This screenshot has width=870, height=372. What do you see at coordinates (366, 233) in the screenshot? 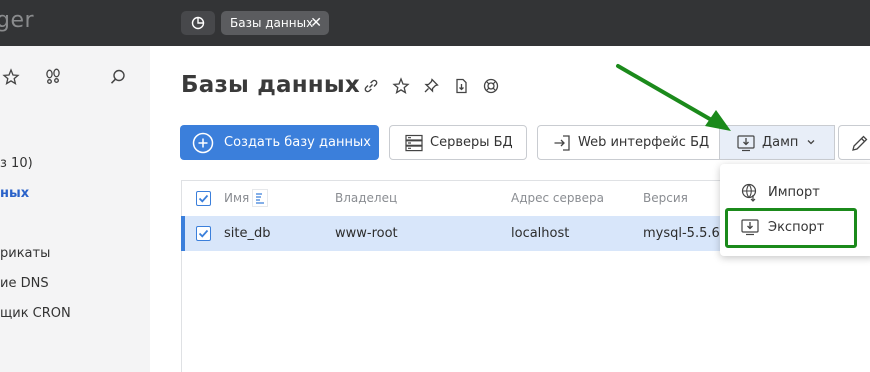
I see `cell-owner: www-root` at bounding box center [366, 233].